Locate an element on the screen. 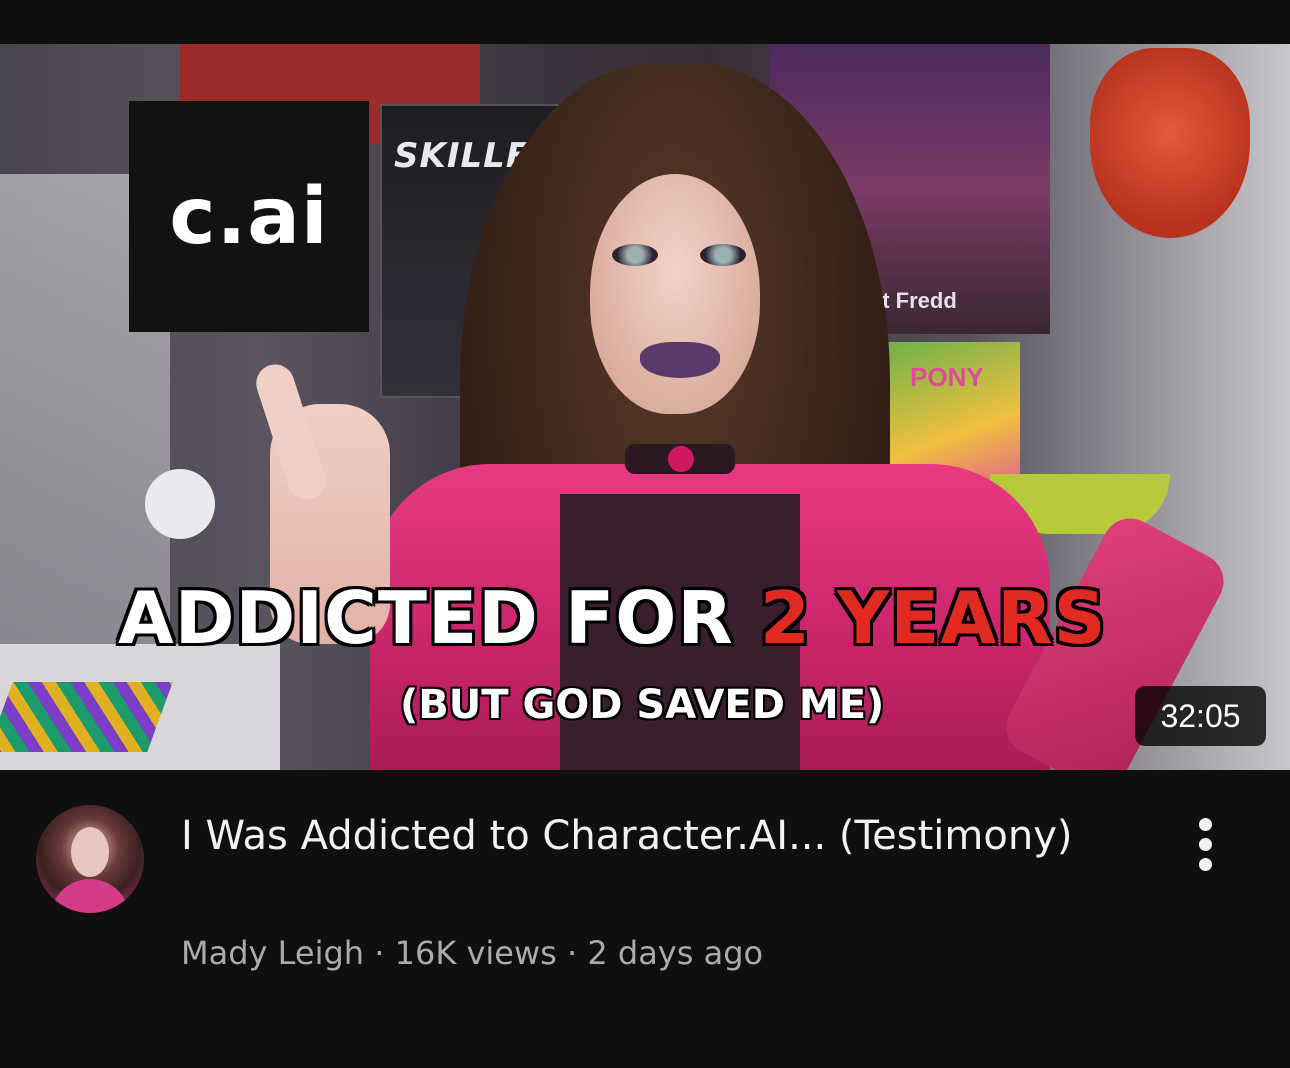 The image size is (1290, 1068). thumbnail-headline: ADDICTED FOR 2 YEARS is located at coordinates (612, 618).